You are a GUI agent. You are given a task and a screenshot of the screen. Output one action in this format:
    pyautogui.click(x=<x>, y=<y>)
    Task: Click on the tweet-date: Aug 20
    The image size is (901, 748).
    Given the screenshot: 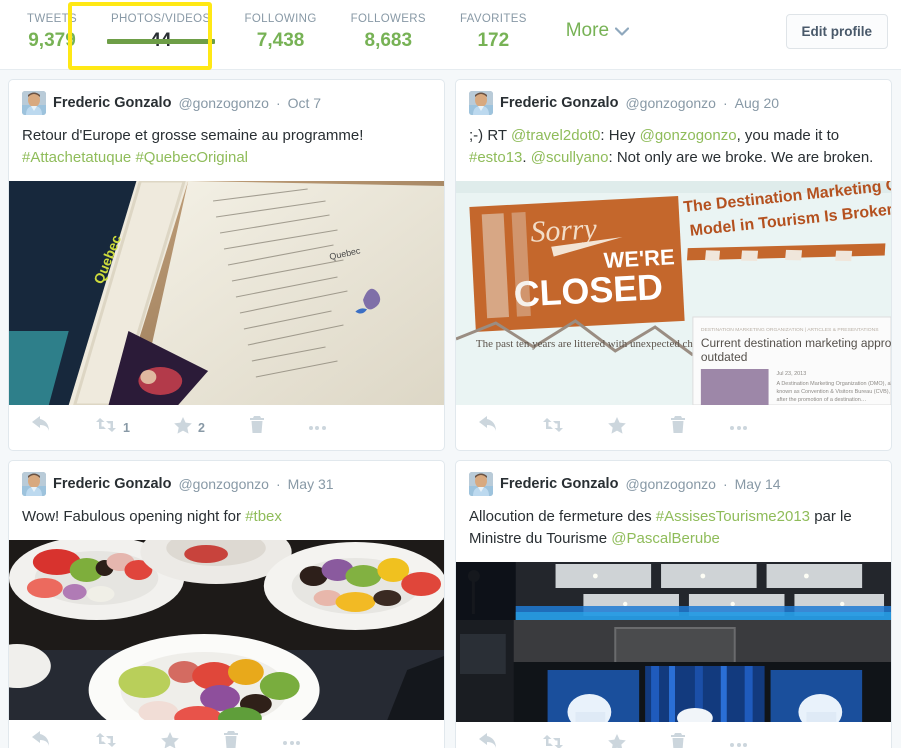 What is the action you would take?
    pyautogui.click(x=757, y=103)
    